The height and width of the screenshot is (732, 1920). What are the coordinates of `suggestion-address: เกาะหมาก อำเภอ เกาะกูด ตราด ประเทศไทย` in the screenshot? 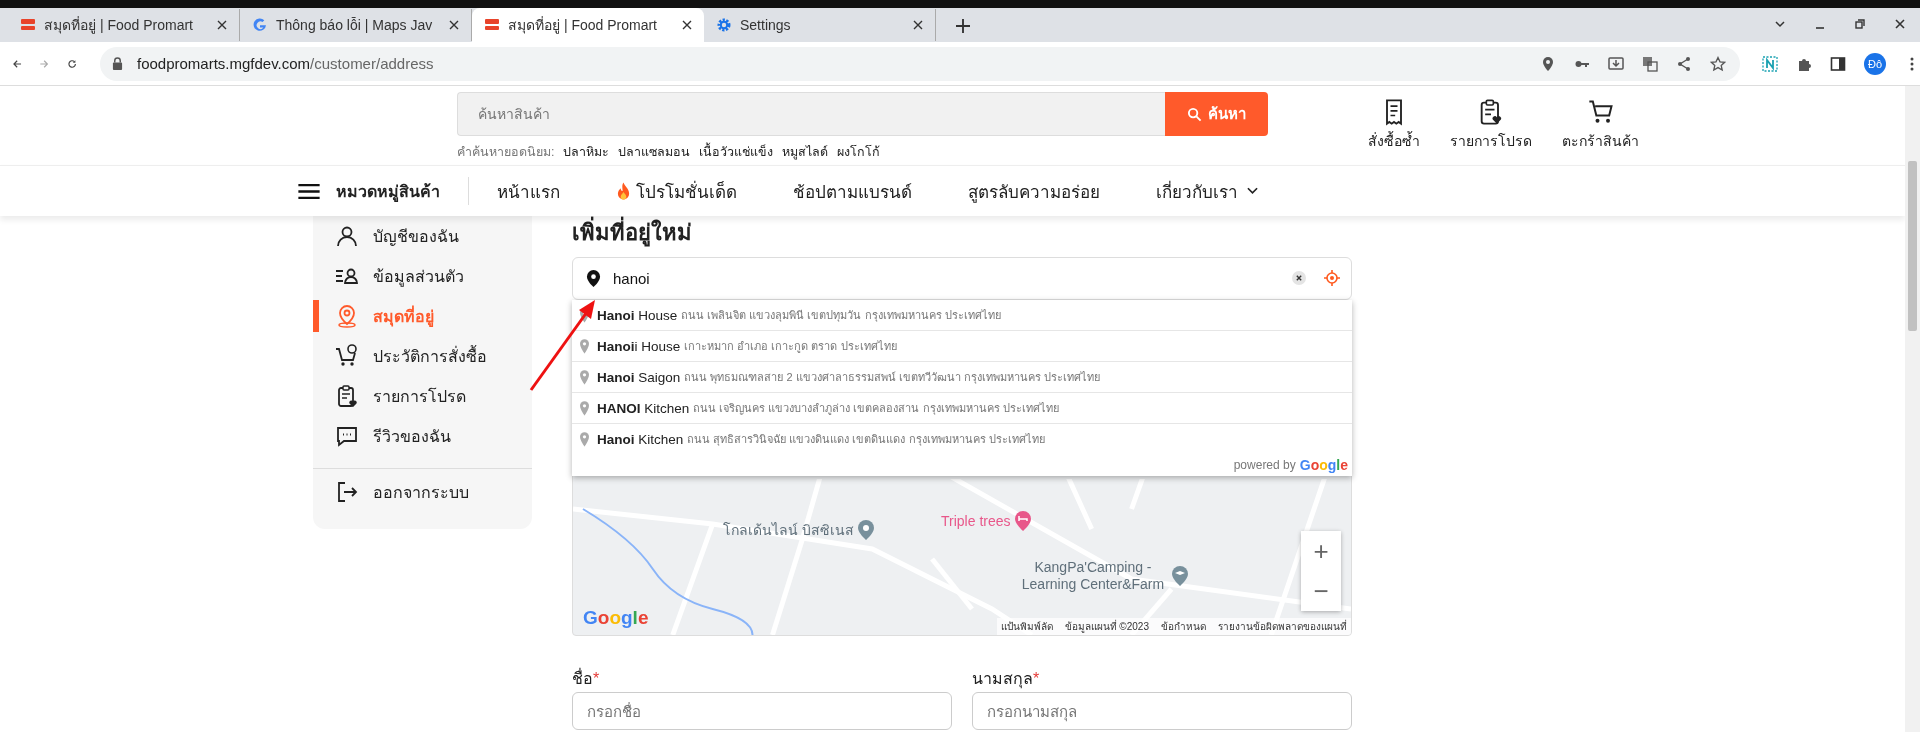 It's located at (790, 347).